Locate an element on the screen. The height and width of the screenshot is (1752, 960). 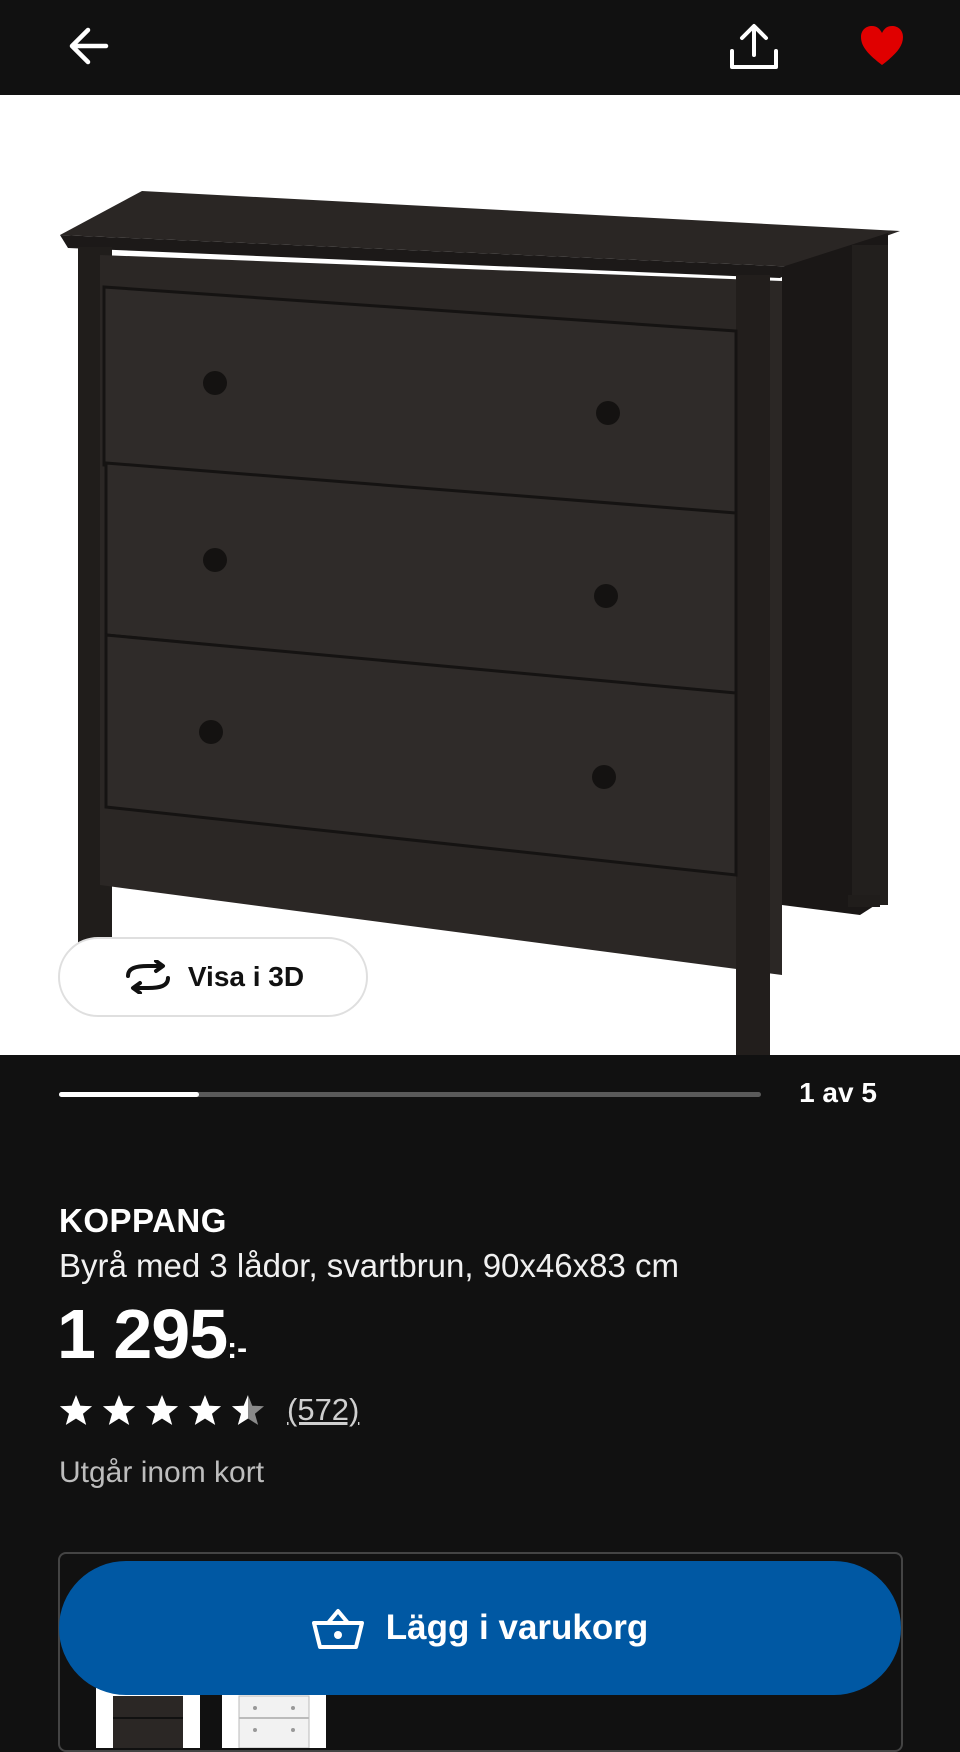
review-count-link: (572) is located at coordinates (323, 1410).